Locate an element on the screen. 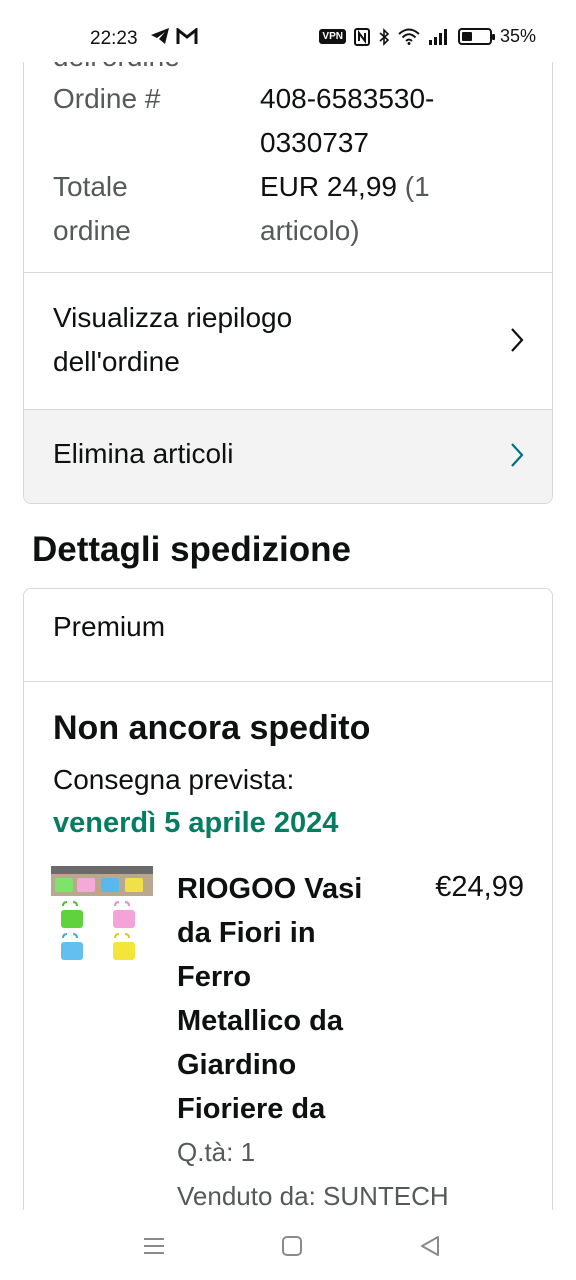 Image resolution: width=576 pixels, height=1280 pixels. back-icon is located at coordinates (430, 1246).